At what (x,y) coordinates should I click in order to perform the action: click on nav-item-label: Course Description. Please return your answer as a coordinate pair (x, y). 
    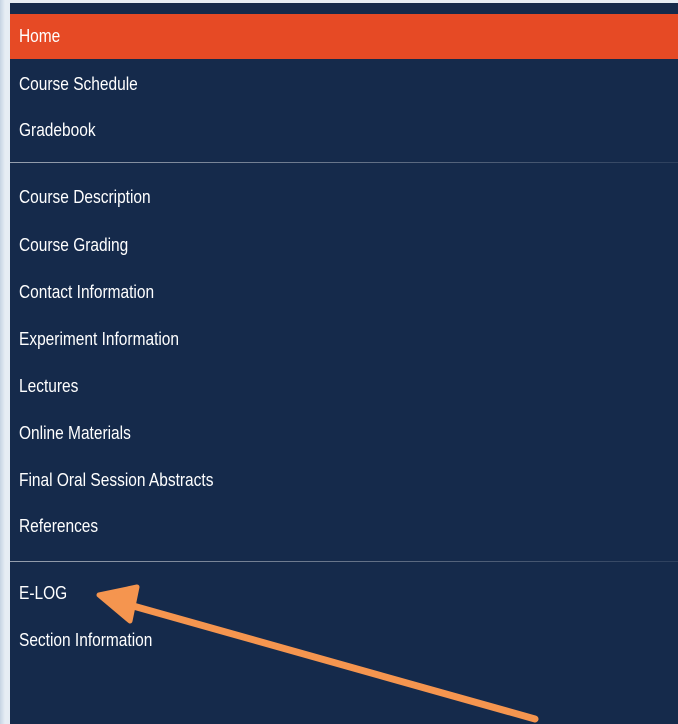
    Looking at the image, I should click on (85, 197).